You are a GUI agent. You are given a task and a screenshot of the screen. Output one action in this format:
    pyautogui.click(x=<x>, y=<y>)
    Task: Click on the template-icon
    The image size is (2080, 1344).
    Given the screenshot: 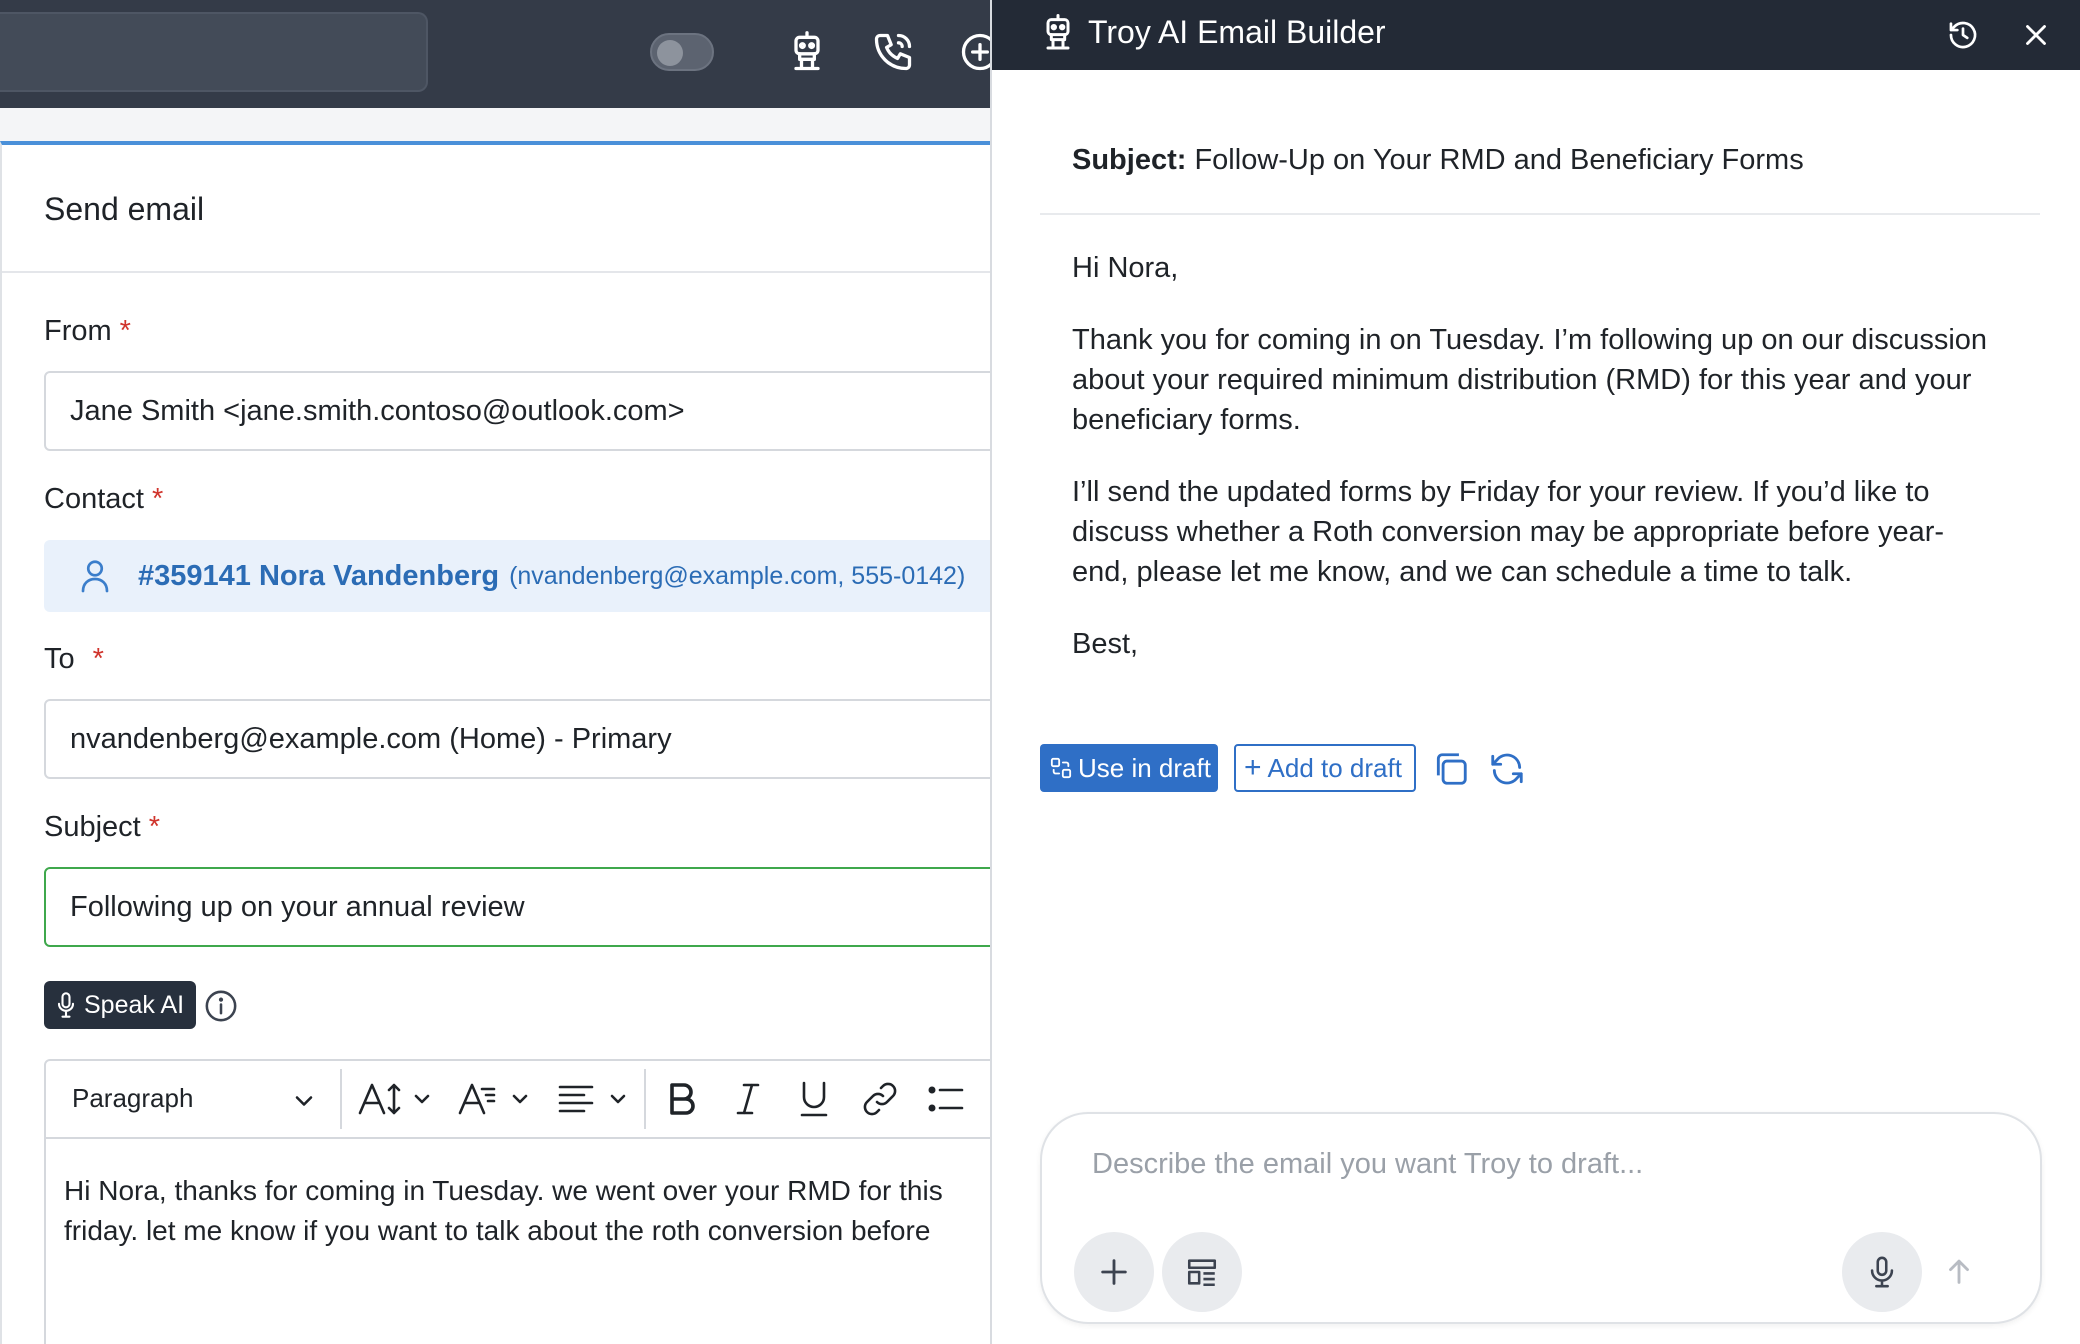 What is the action you would take?
    pyautogui.click(x=1202, y=1272)
    